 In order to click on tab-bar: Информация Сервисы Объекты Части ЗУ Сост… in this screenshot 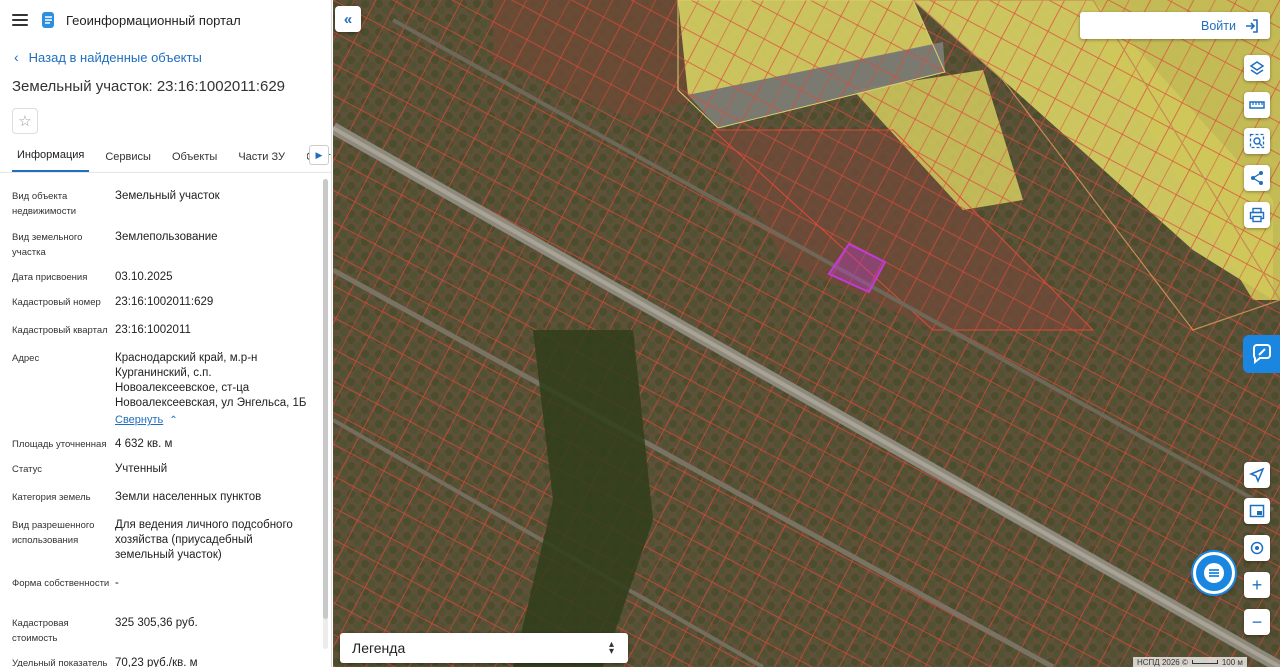, I will do `click(165, 158)`.